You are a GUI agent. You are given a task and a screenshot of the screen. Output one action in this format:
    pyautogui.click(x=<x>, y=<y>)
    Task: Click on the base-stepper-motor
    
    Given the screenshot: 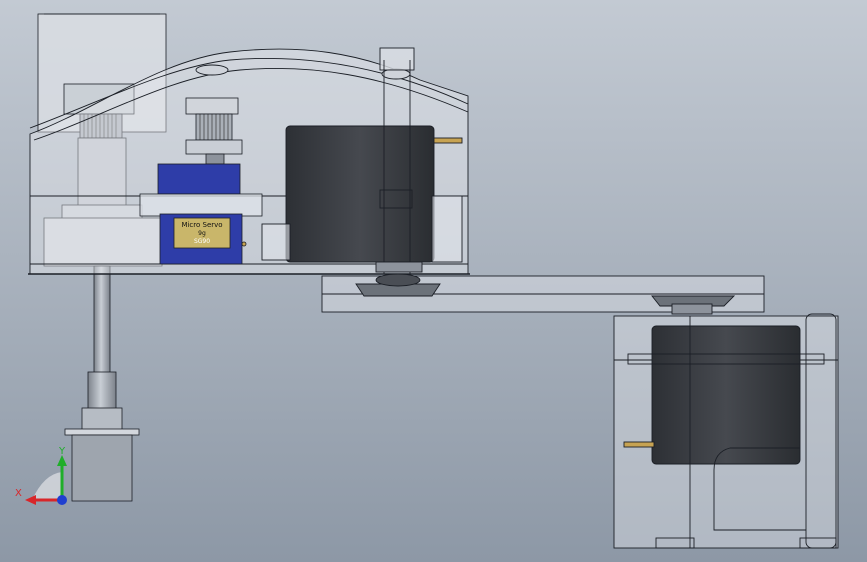 What is the action you would take?
    pyautogui.click(x=102, y=468)
    